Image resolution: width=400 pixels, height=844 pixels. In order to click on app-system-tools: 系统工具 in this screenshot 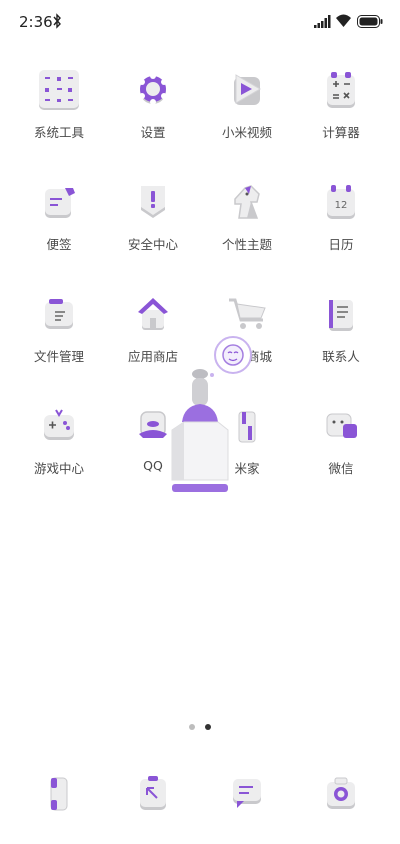, I will do `click(59, 110)`.